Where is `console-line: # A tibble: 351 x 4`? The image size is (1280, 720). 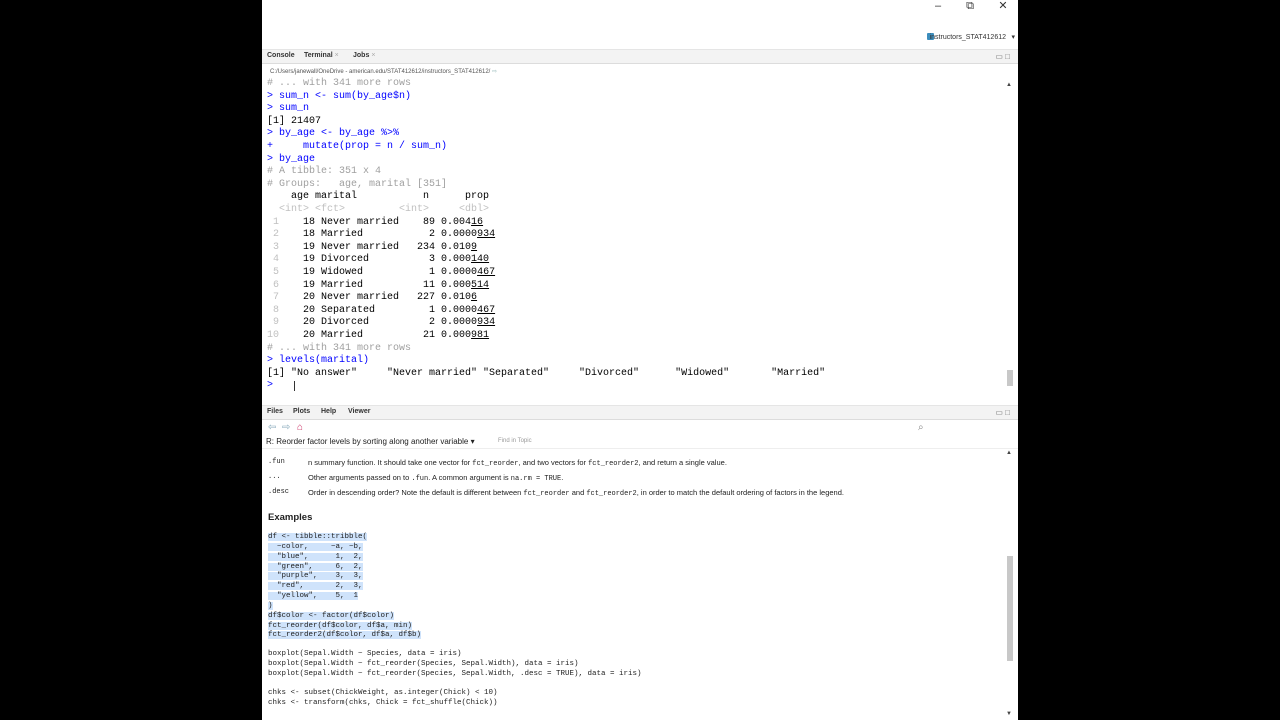
console-line: # A tibble: 351 x 4 is located at coordinates (324, 172).